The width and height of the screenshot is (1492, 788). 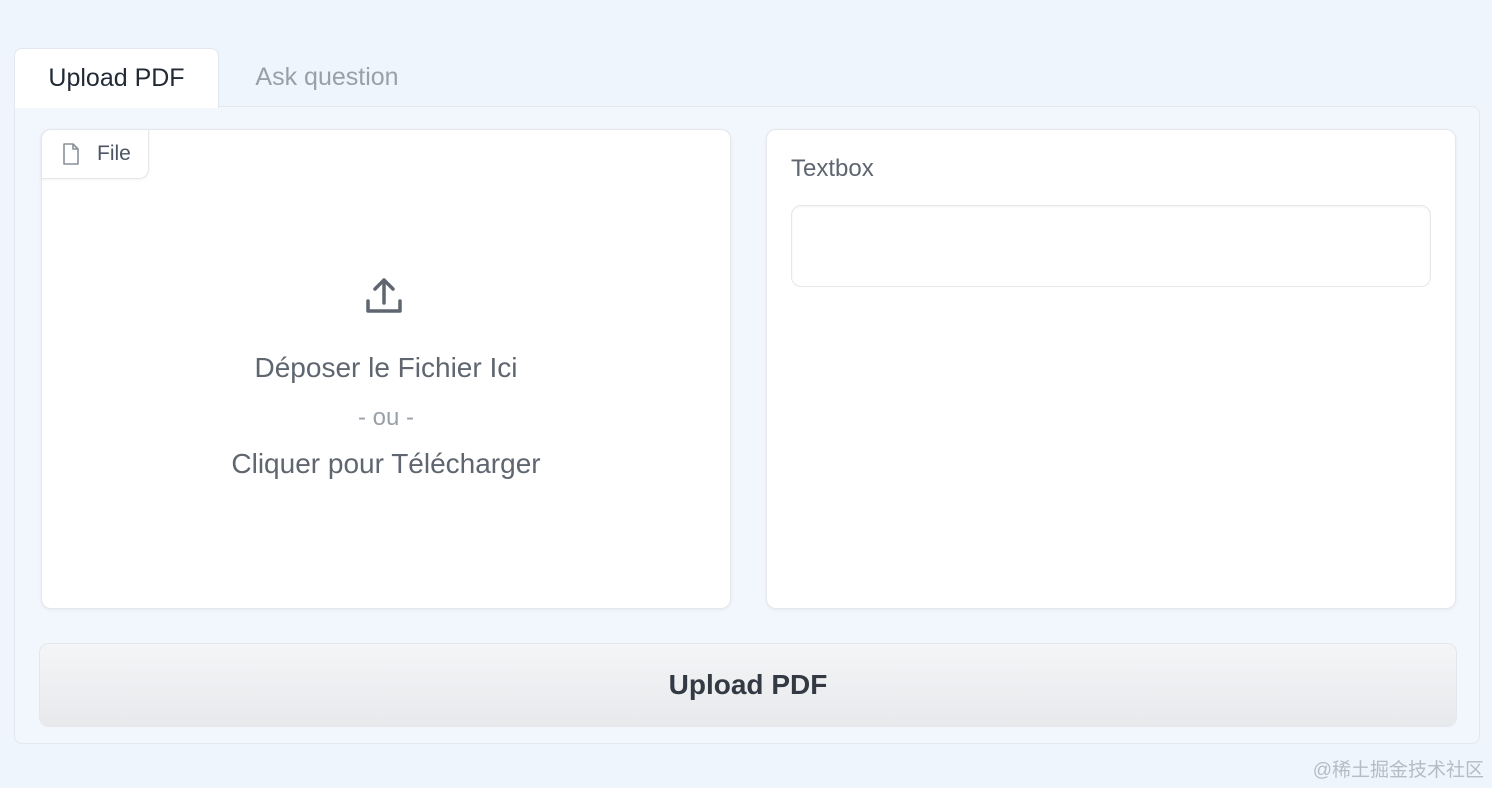 I want to click on upload-pdf-button: Upload PDF, so click(x=748, y=685).